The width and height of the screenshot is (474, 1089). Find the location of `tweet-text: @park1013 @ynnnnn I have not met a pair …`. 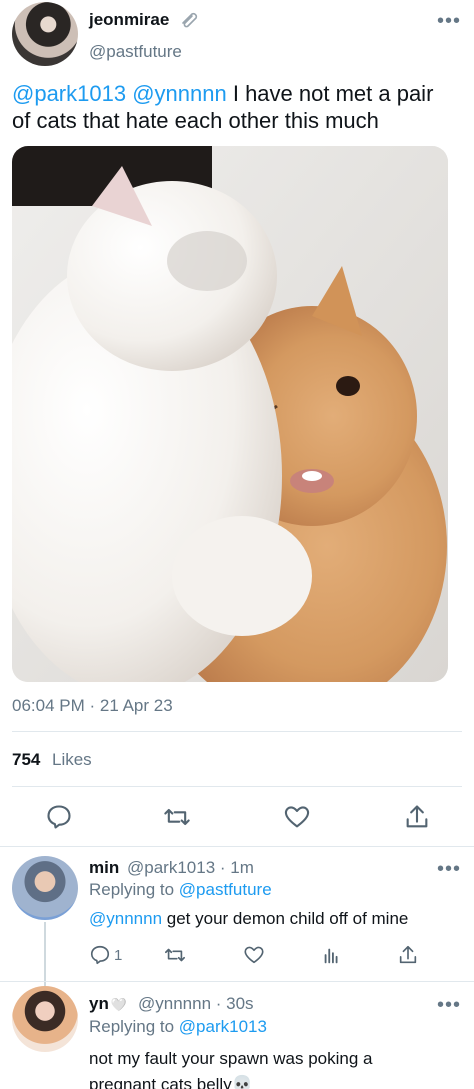

tweet-text: @park1013 @ynnnnn I have not met a pair … is located at coordinates (238, 107).